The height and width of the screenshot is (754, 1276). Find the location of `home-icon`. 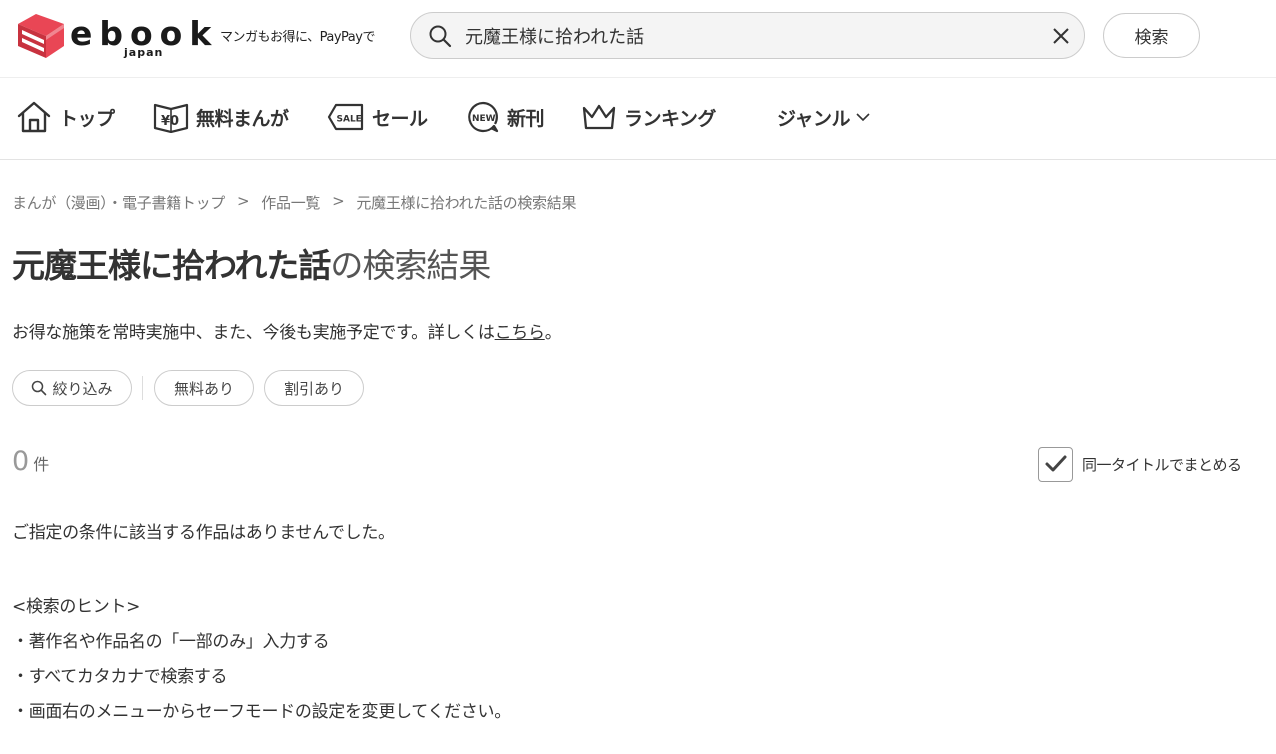

home-icon is located at coordinates (34, 117).